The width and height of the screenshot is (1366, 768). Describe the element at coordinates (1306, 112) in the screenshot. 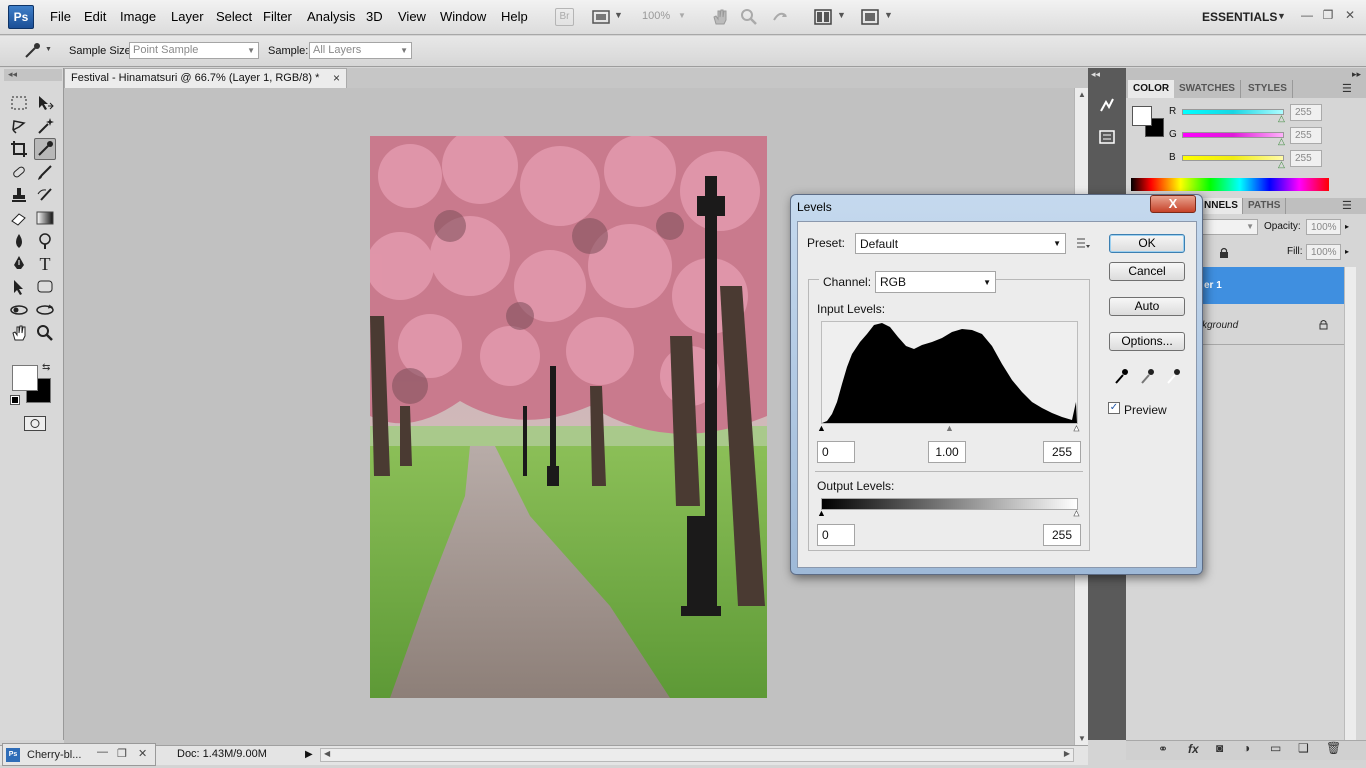

I see `red-value: 255` at that location.